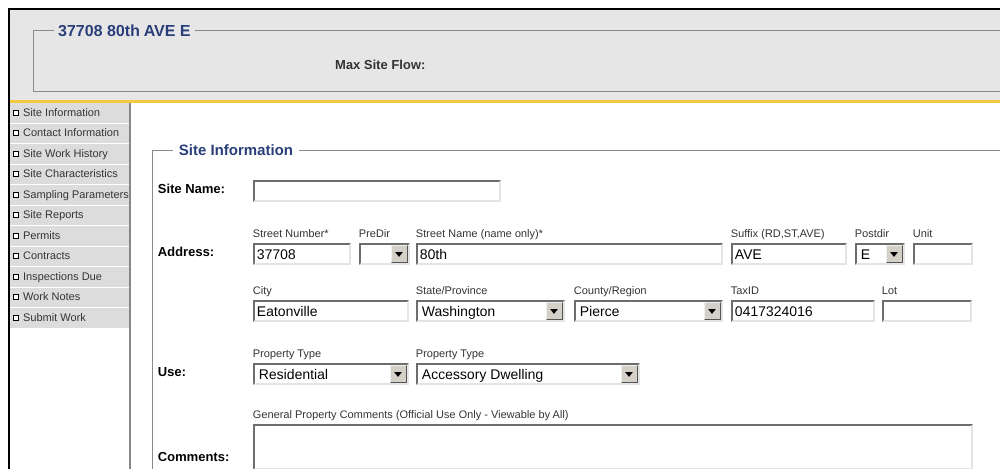 This screenshot has width=1000, height=469. Describe the element at coordinates (69, 277) in the screenshot. I see `sidebar-item: Inspections Due` at that location.